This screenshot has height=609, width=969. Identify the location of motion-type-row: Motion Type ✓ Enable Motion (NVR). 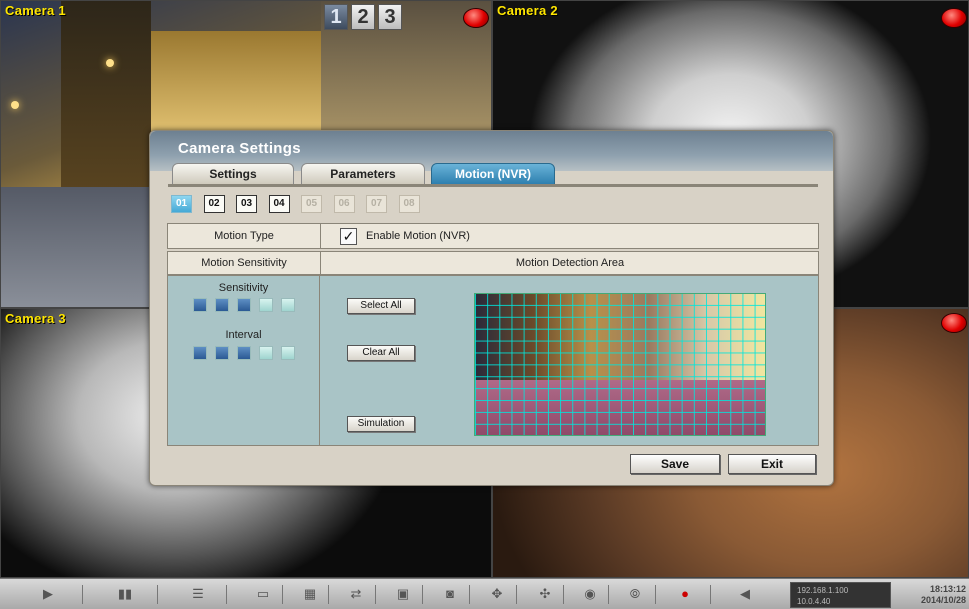
(493, 236).